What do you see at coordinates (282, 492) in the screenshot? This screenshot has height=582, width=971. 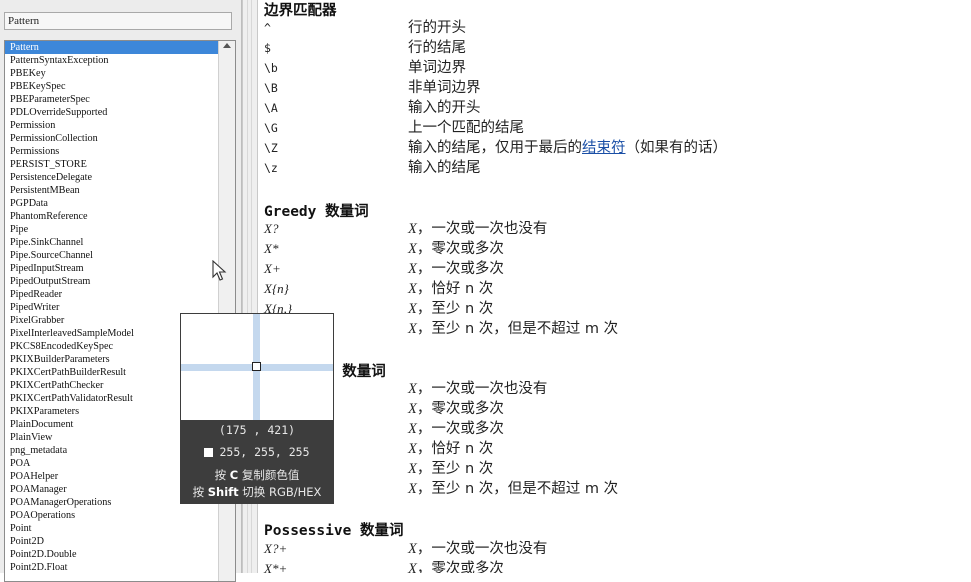 I see `hint-switch-suffix: 切换 RGB/HEX` at bounding box center [282, 492].